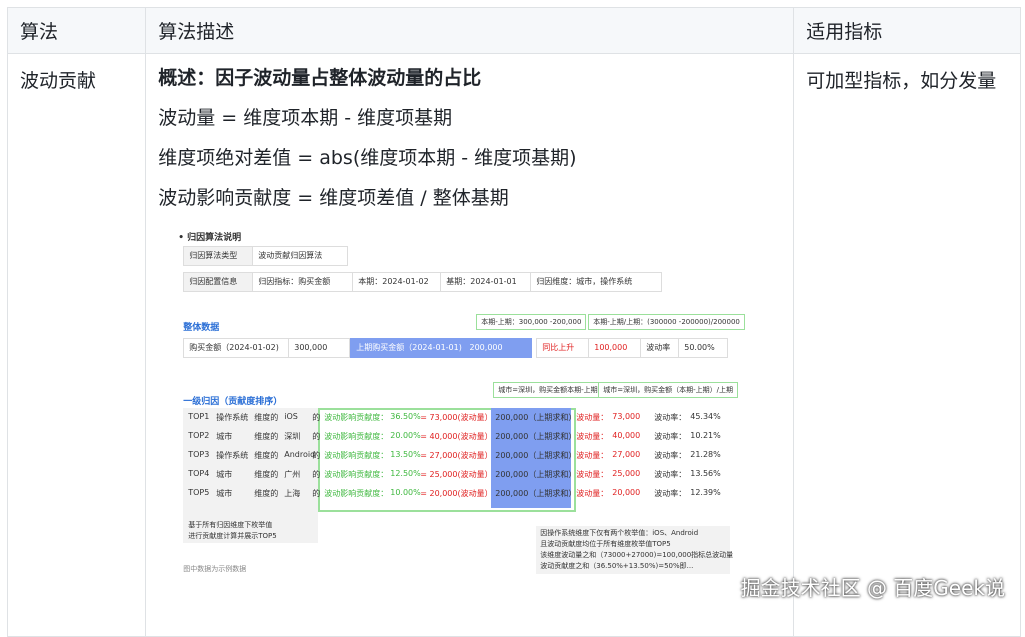 The image size is (1025, 637). I want to click on rate-value: 12.39%, so click(705, 492).